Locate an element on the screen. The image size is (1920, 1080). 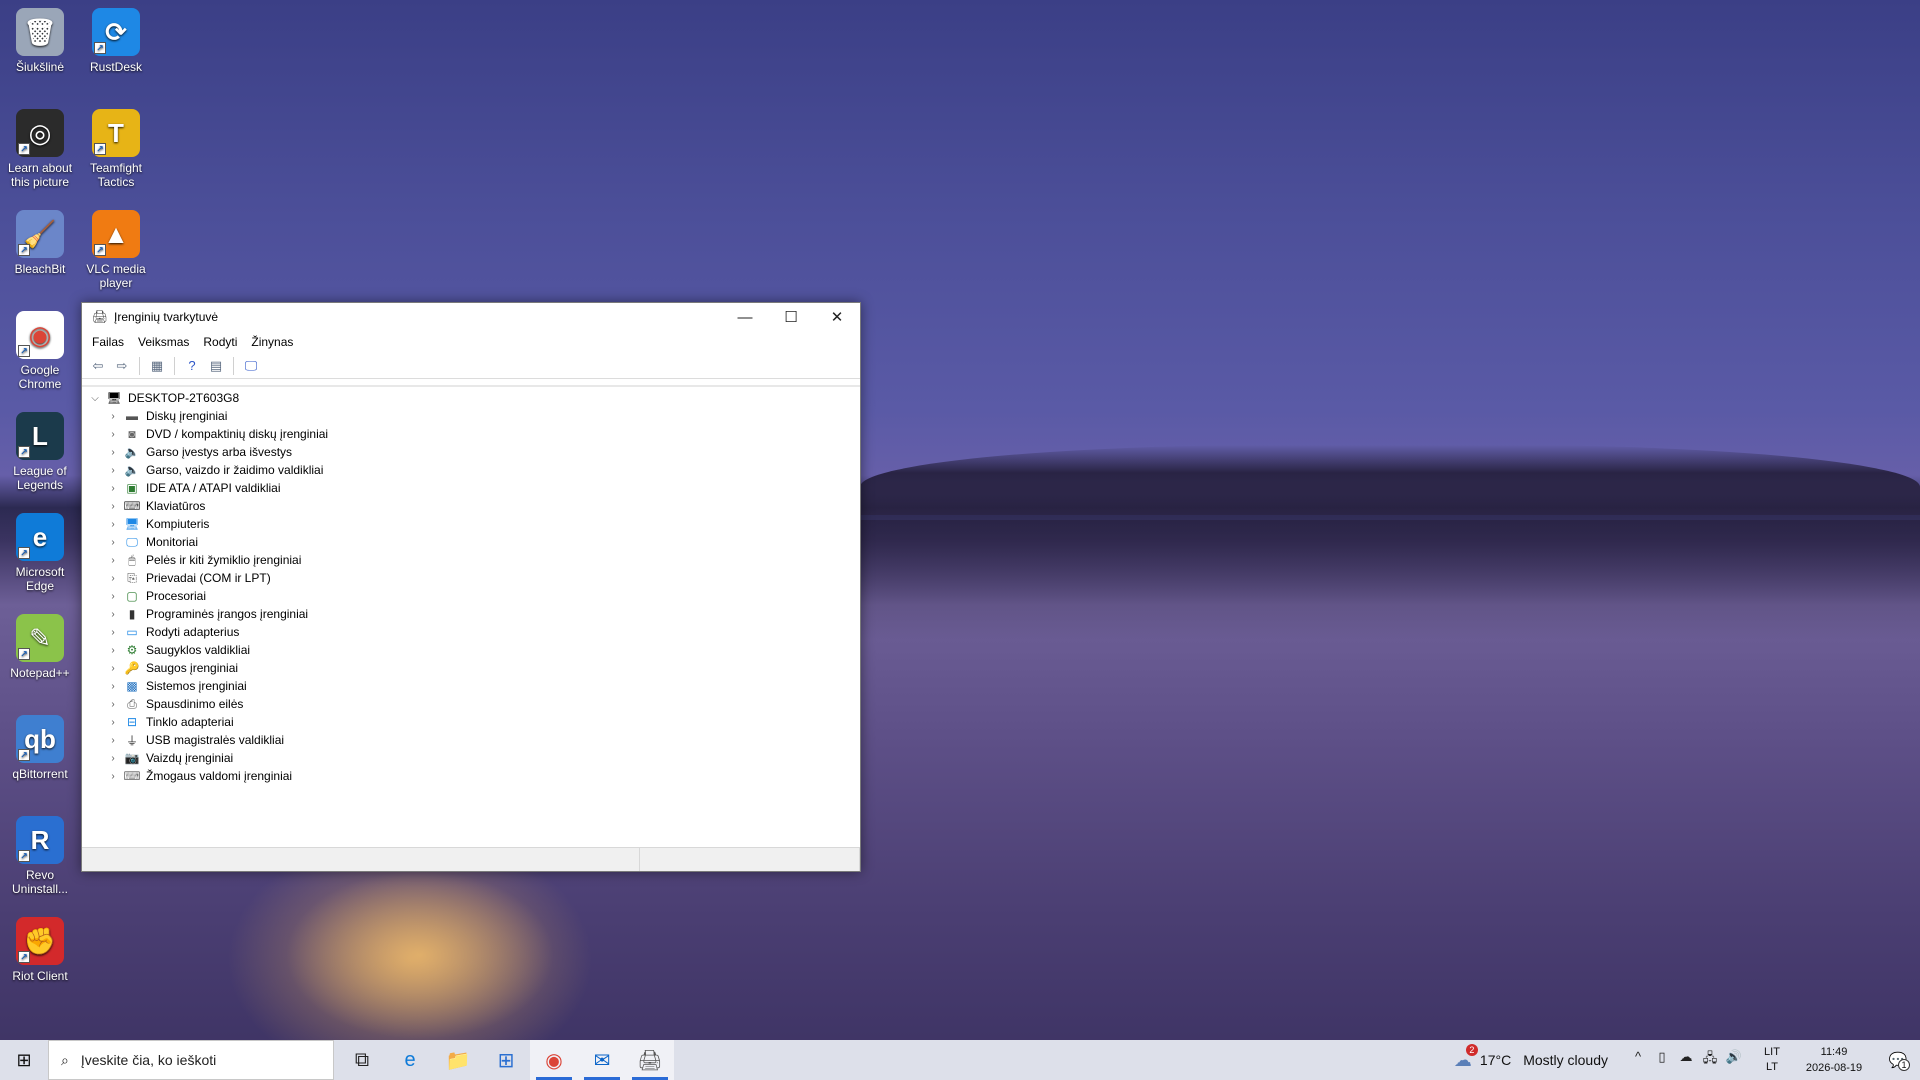
desktop-icon-league-of-legends: L ↗ League of Legends is located at coordinates (40, 452).